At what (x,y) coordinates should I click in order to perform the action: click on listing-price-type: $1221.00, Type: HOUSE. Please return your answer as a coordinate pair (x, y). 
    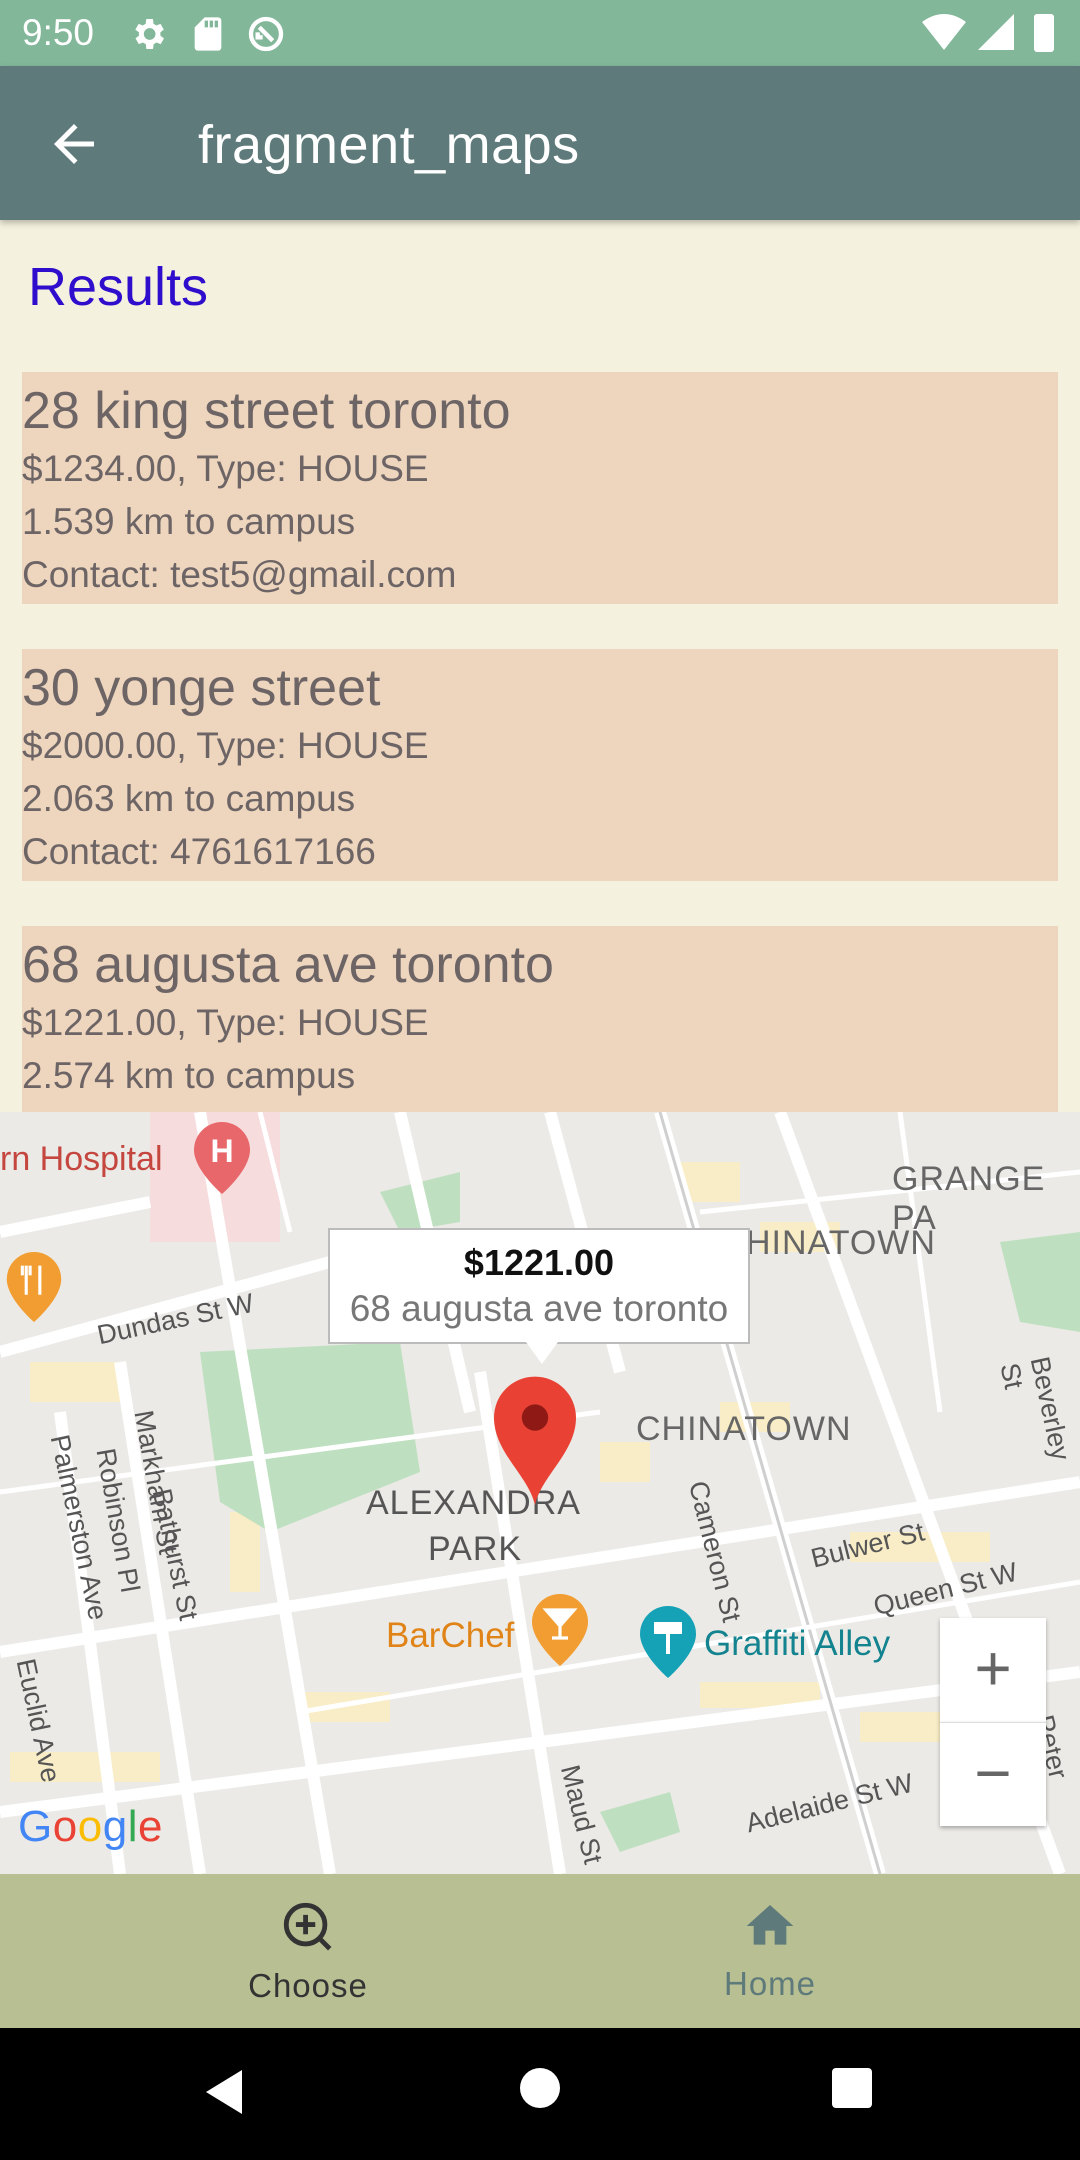
    Looking at the image, I should click on (225, 1022).